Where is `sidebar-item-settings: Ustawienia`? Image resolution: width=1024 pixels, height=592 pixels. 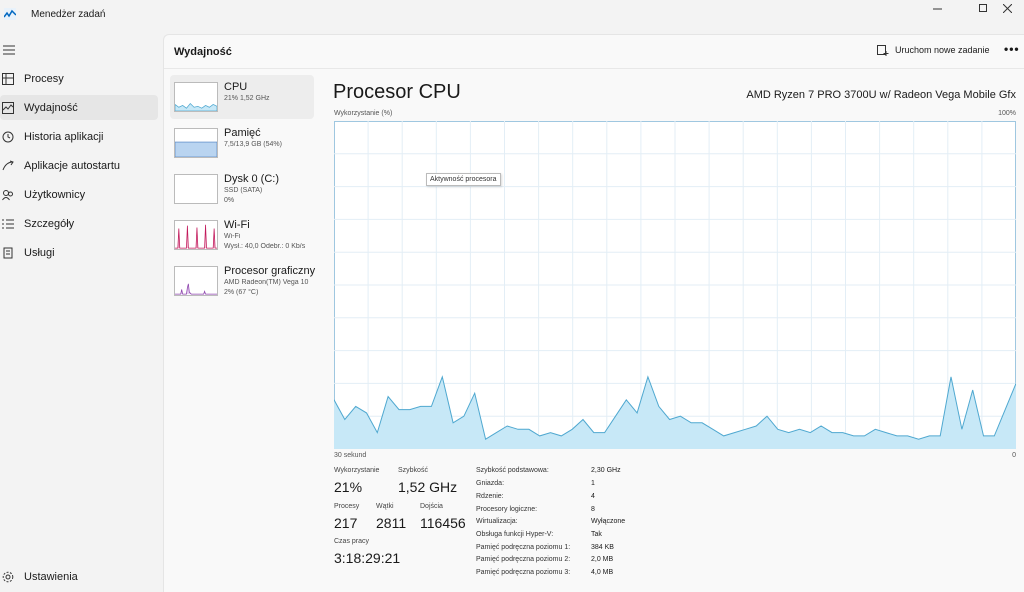 sidebar-item-settings: Ustawienia is located at coordinates (81, 577).